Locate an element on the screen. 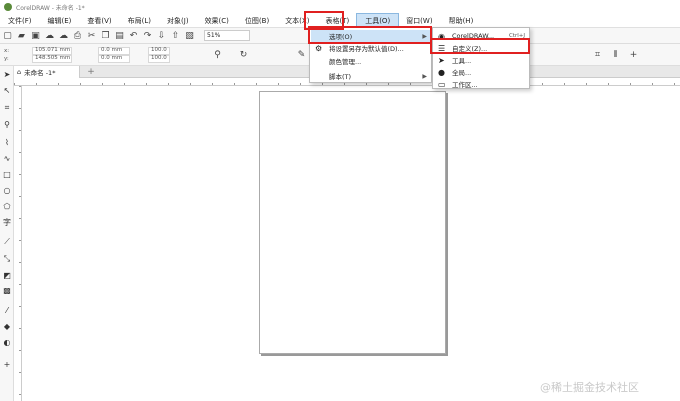 The width and height of the screenshot is (680, 401). shape-tool-icon: ↖ is located at coordinates (7, 91).